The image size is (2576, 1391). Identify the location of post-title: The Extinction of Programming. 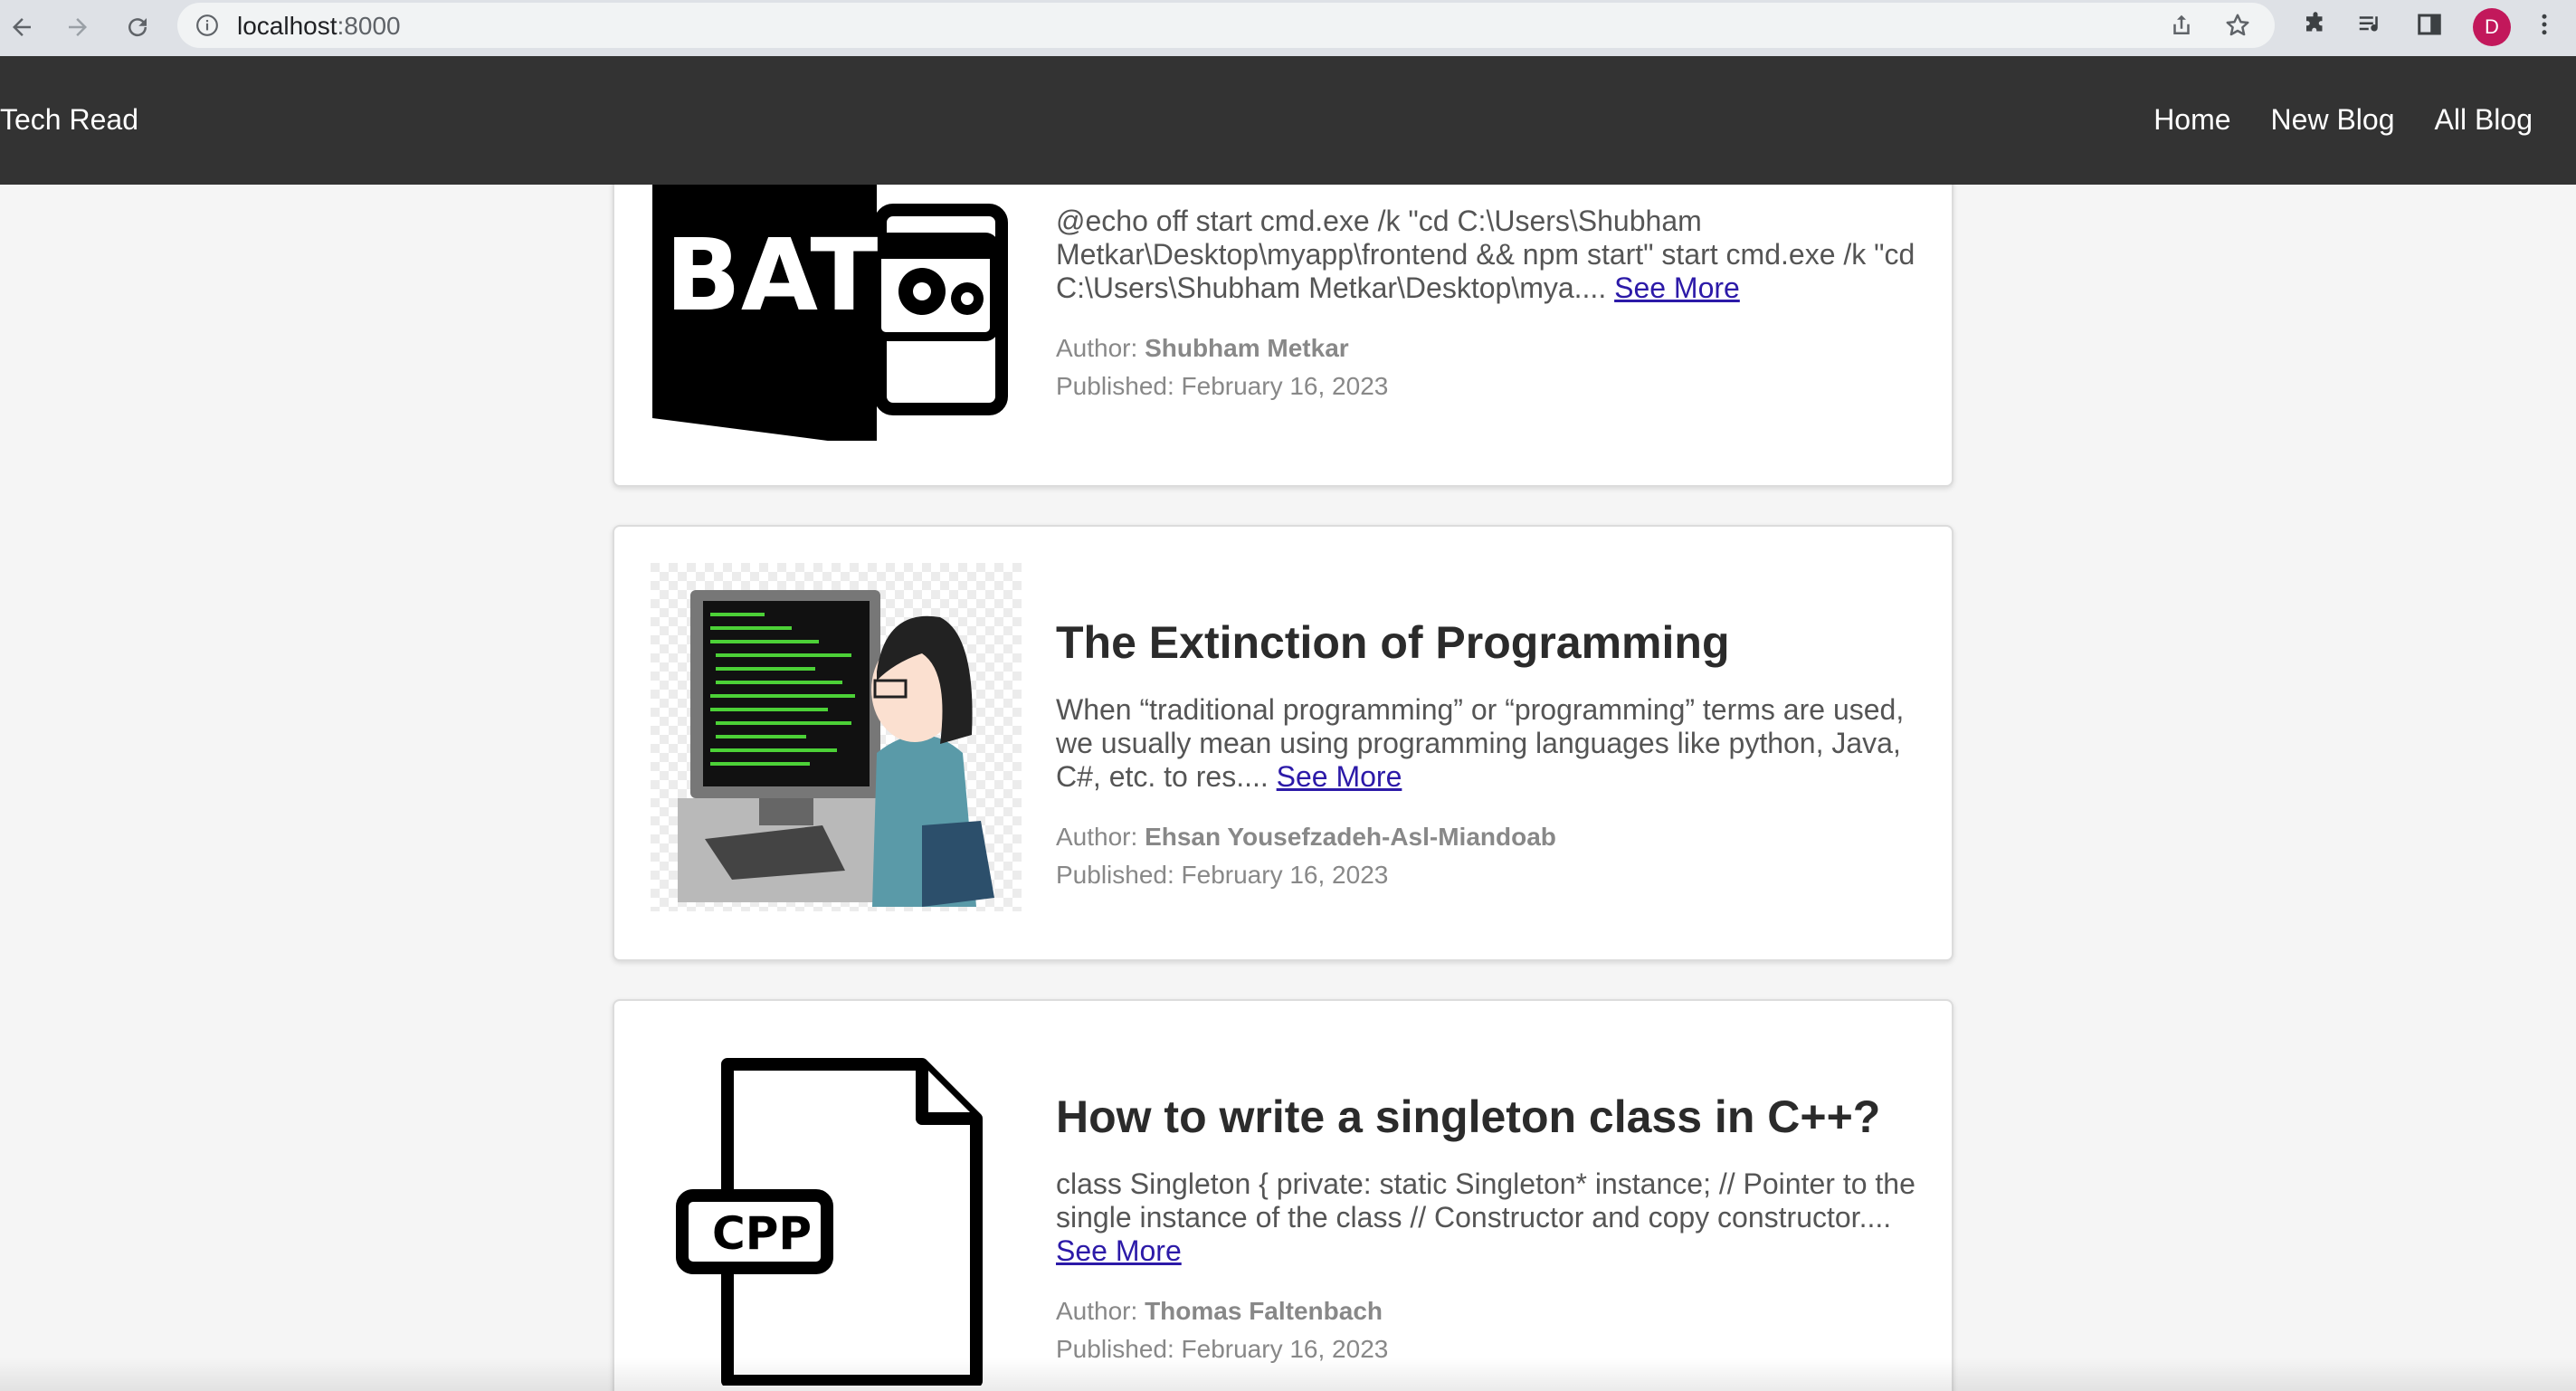
(1490, 643).